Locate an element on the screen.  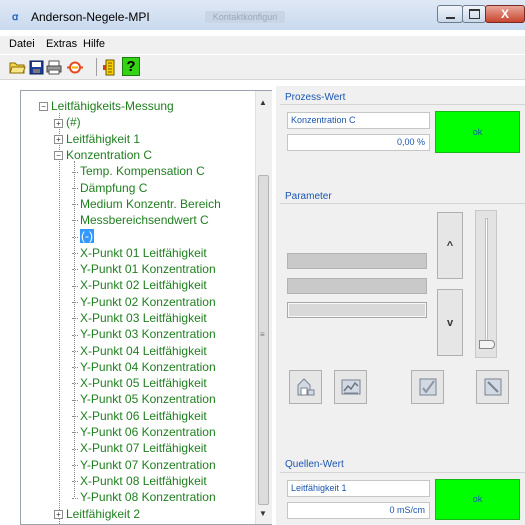
chart-button is located at coordinates (350, 387).